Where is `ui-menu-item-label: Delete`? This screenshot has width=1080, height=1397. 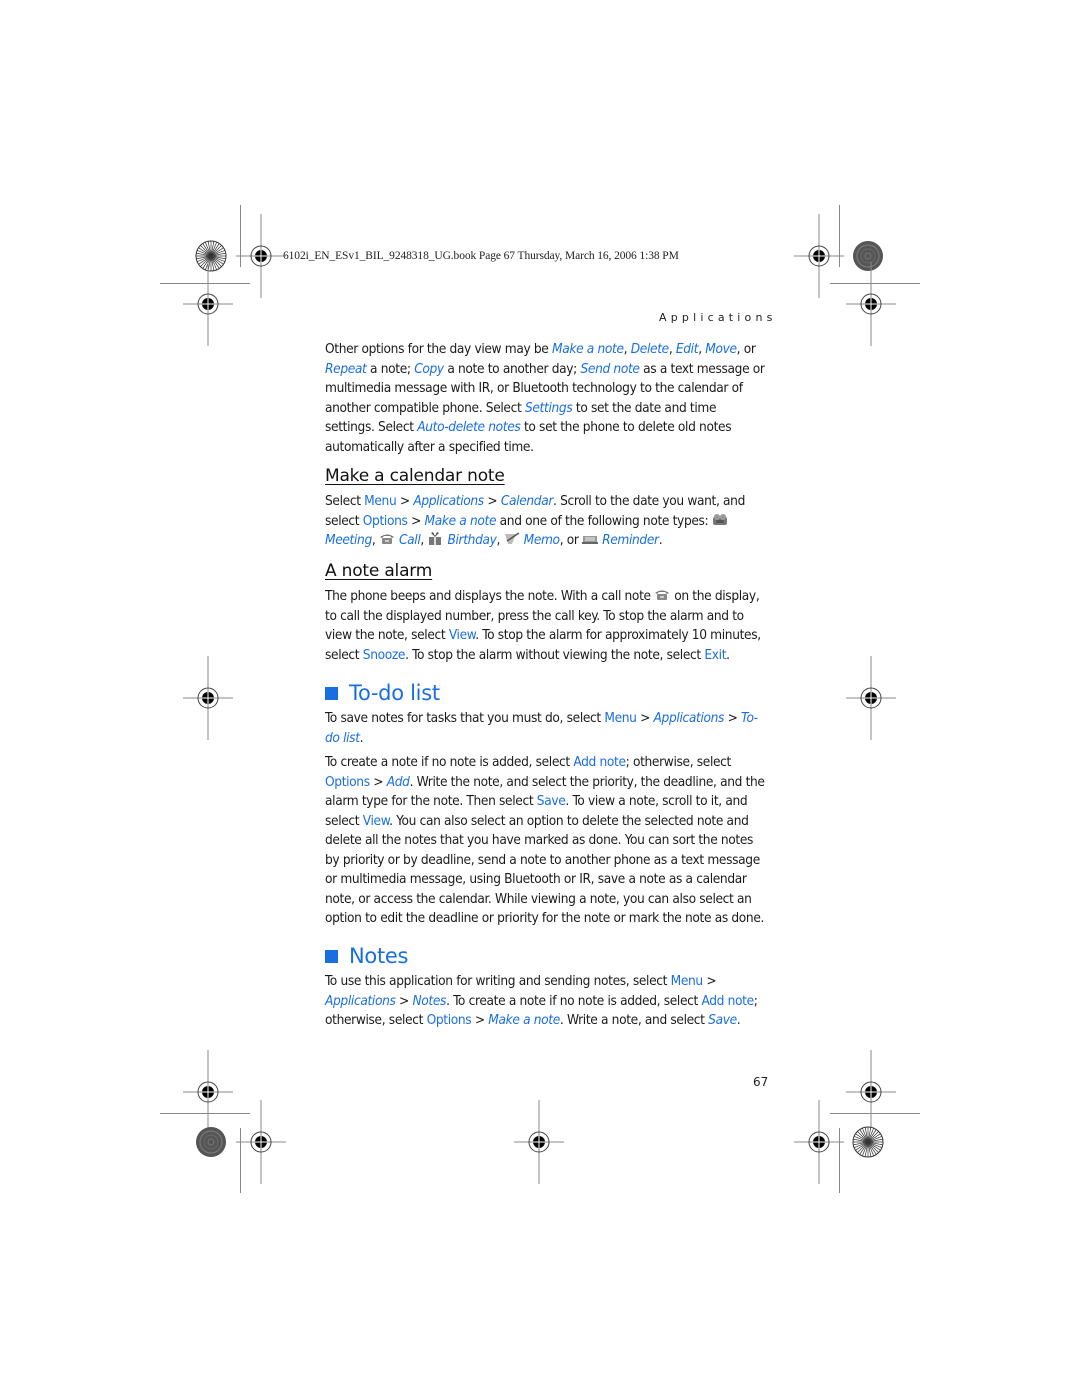
ui-menu-item-label: Delete is located at coordinates (649, 349).